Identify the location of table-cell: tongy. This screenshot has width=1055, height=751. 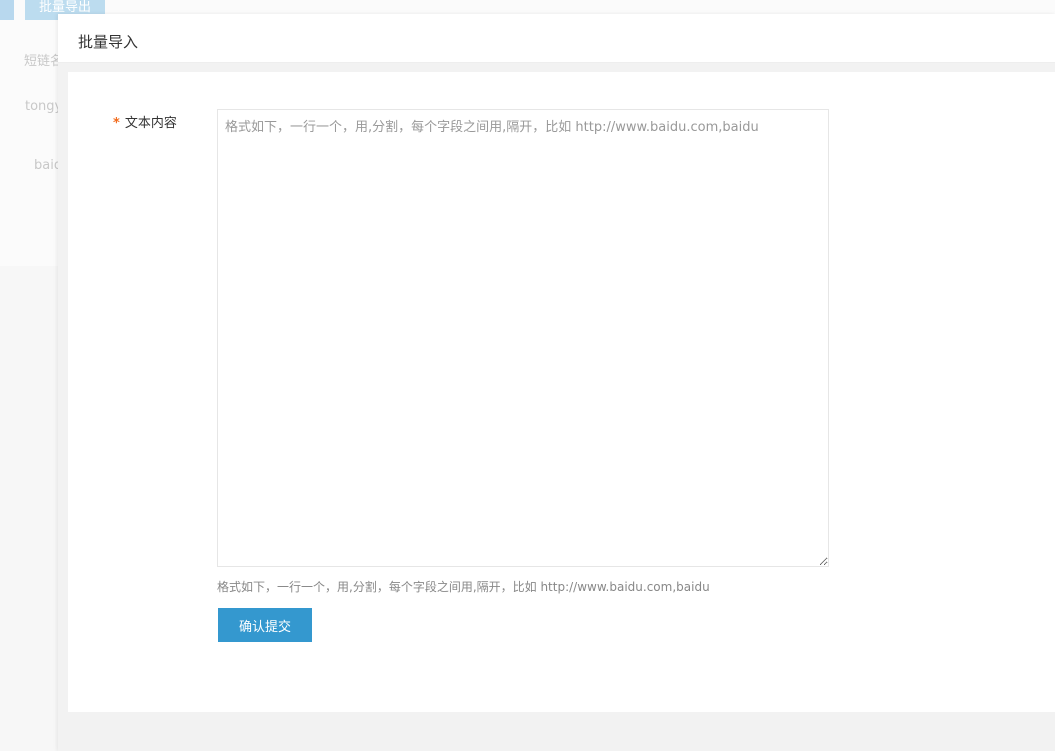
(44, 106).